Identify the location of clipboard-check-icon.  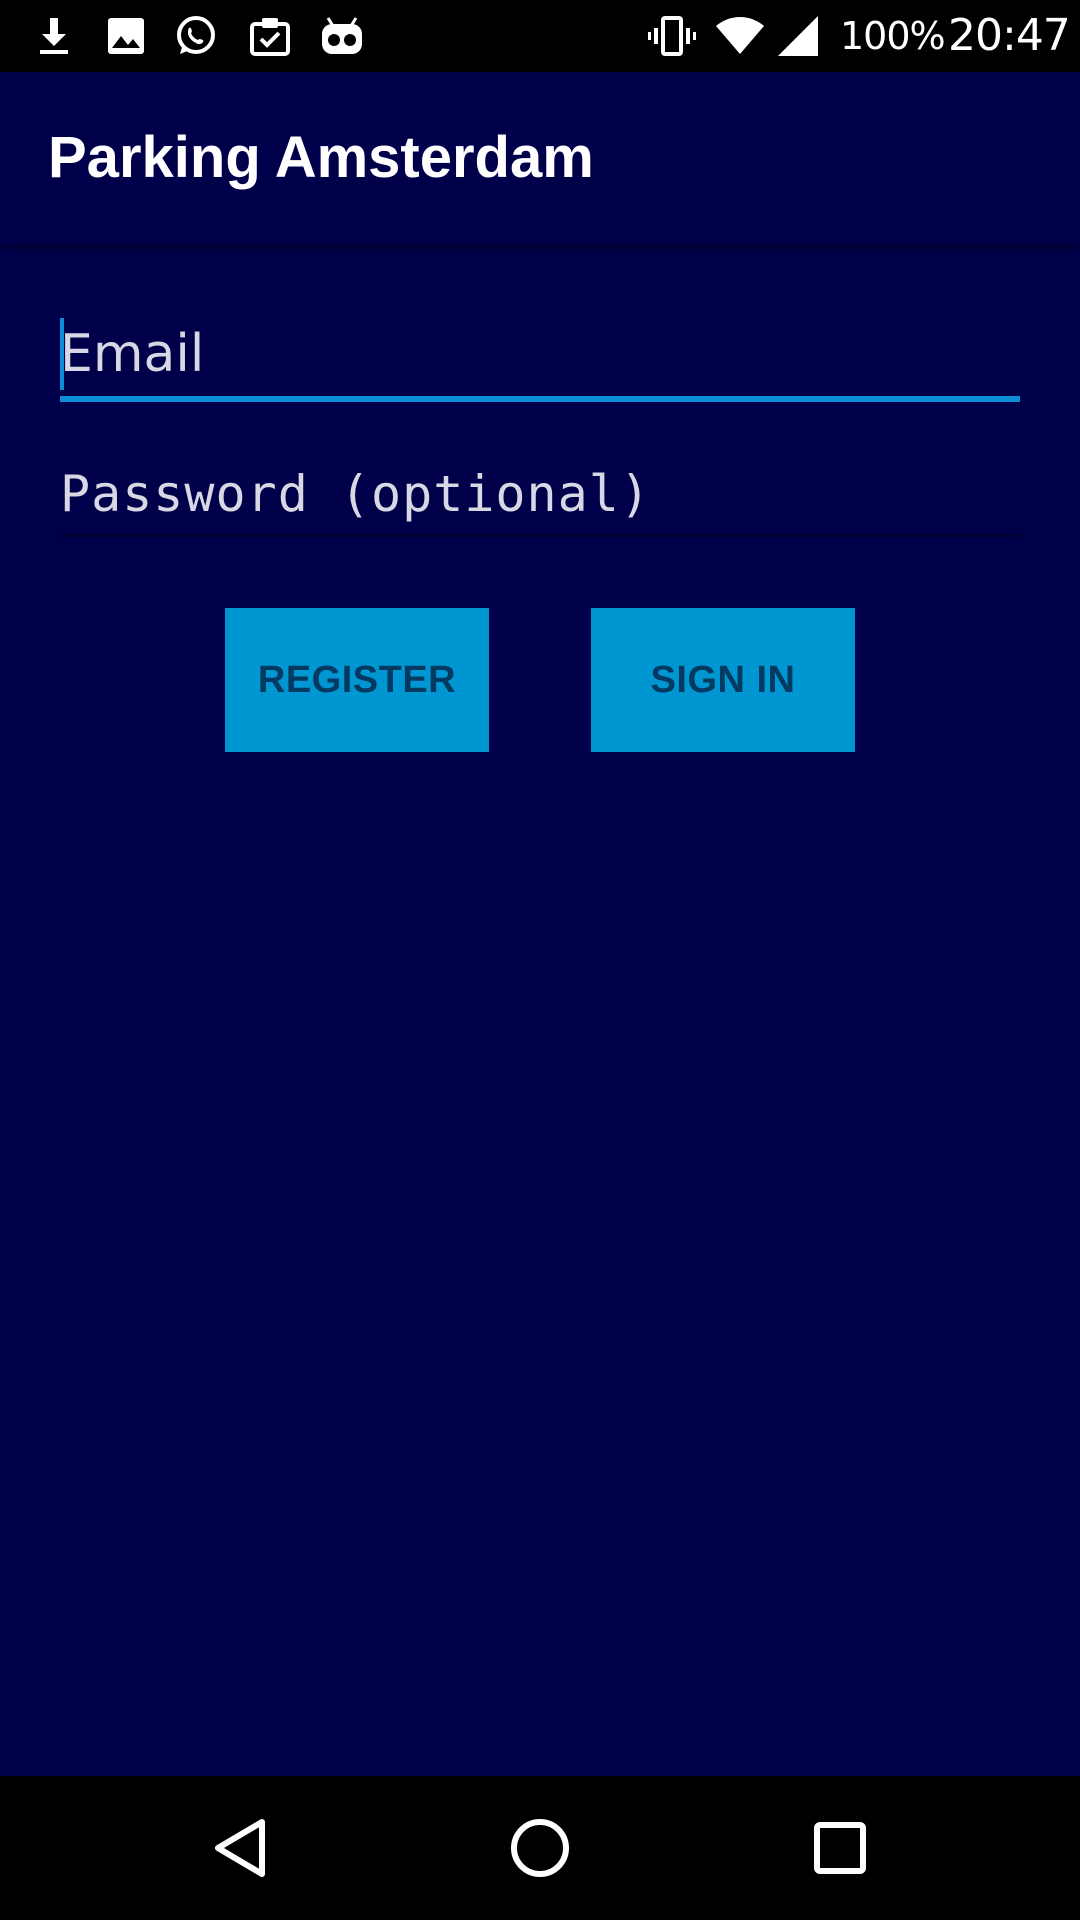
(270, 37).